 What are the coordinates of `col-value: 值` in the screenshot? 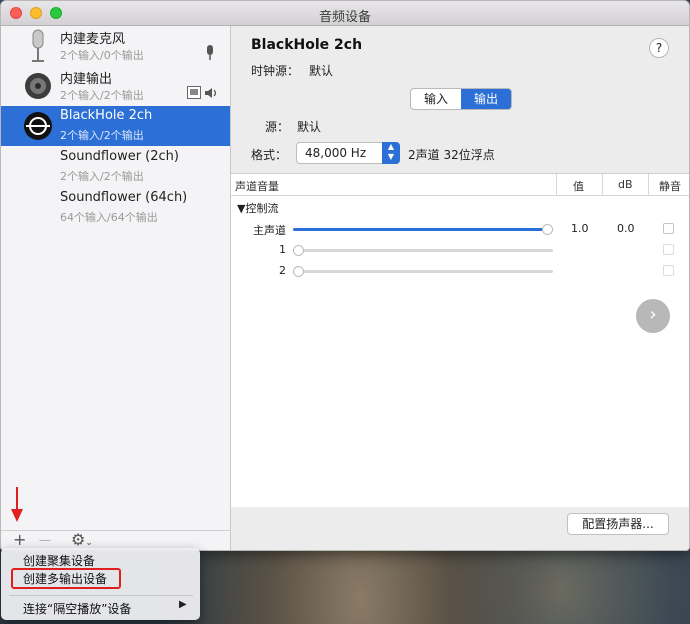 It's located at (578, 186).